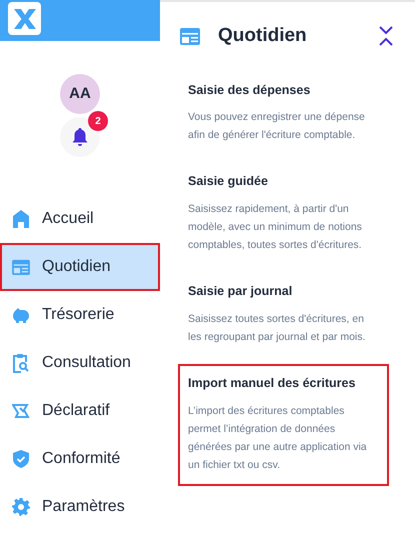  What do you see at coordinates (283, 383) in the screenshot?
I see `menu-item-title: Import manuel des écritures` at bounding box center [283, 383].